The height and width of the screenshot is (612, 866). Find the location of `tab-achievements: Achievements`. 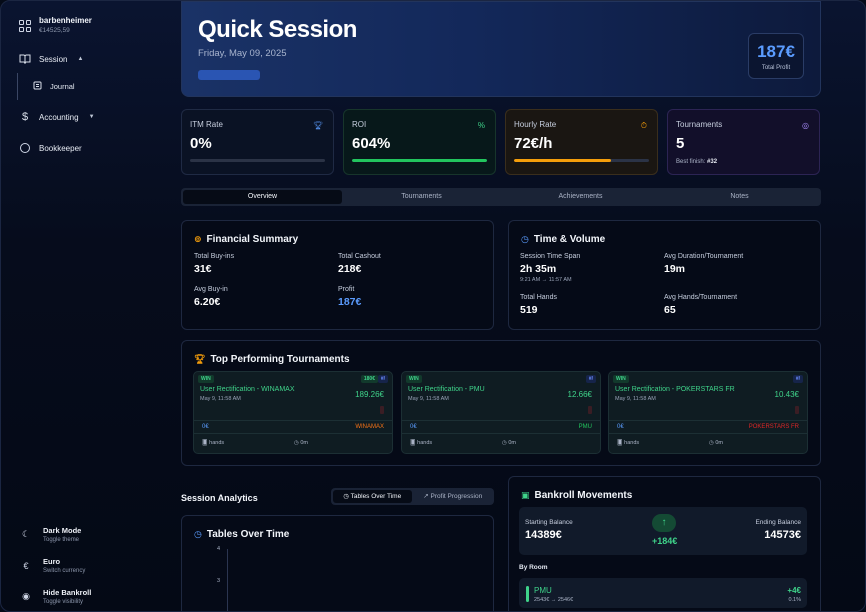

tab-achievements: Achievements is located at coordinates (580, 197).